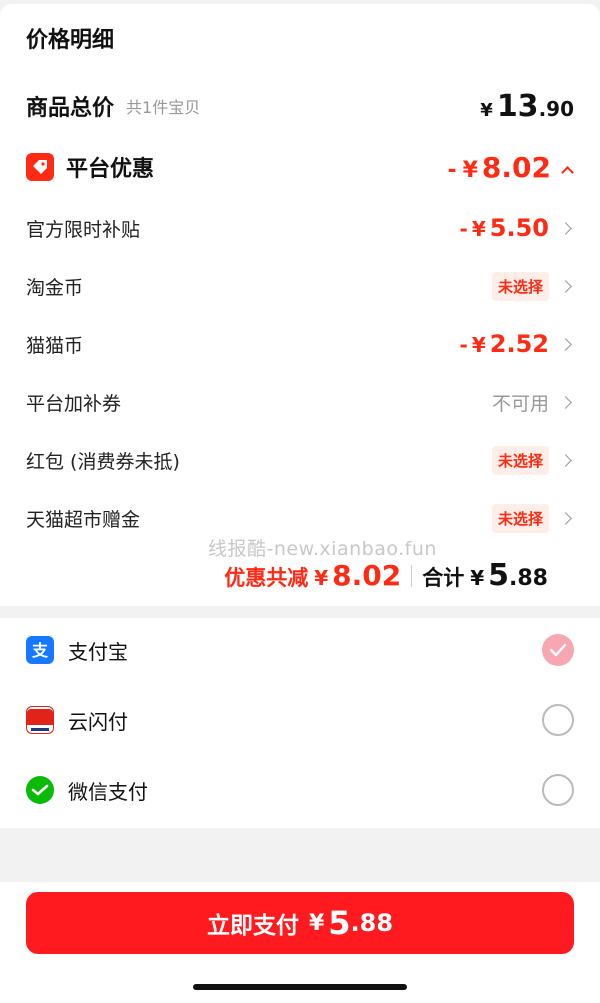 The height and width of the screenshot is (1003, 600). Describe the element at coordinates (163, 107) in the screenshot. I see `goods-count: 共1件宝贝` at that location.